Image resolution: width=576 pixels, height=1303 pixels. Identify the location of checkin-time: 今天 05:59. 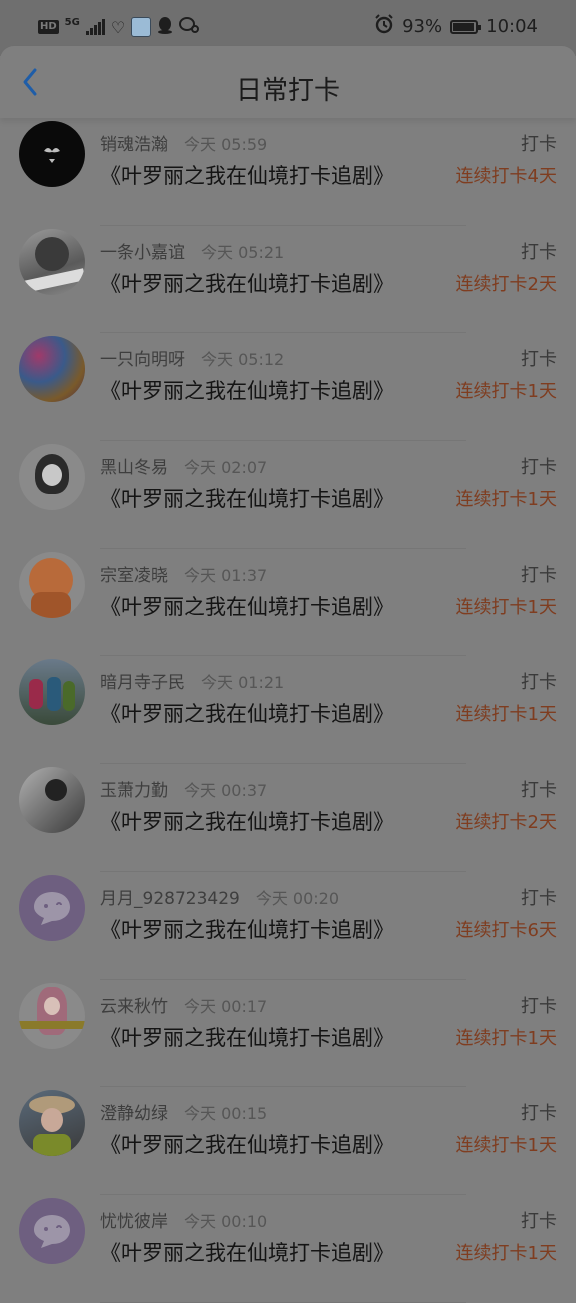
(226, 144).